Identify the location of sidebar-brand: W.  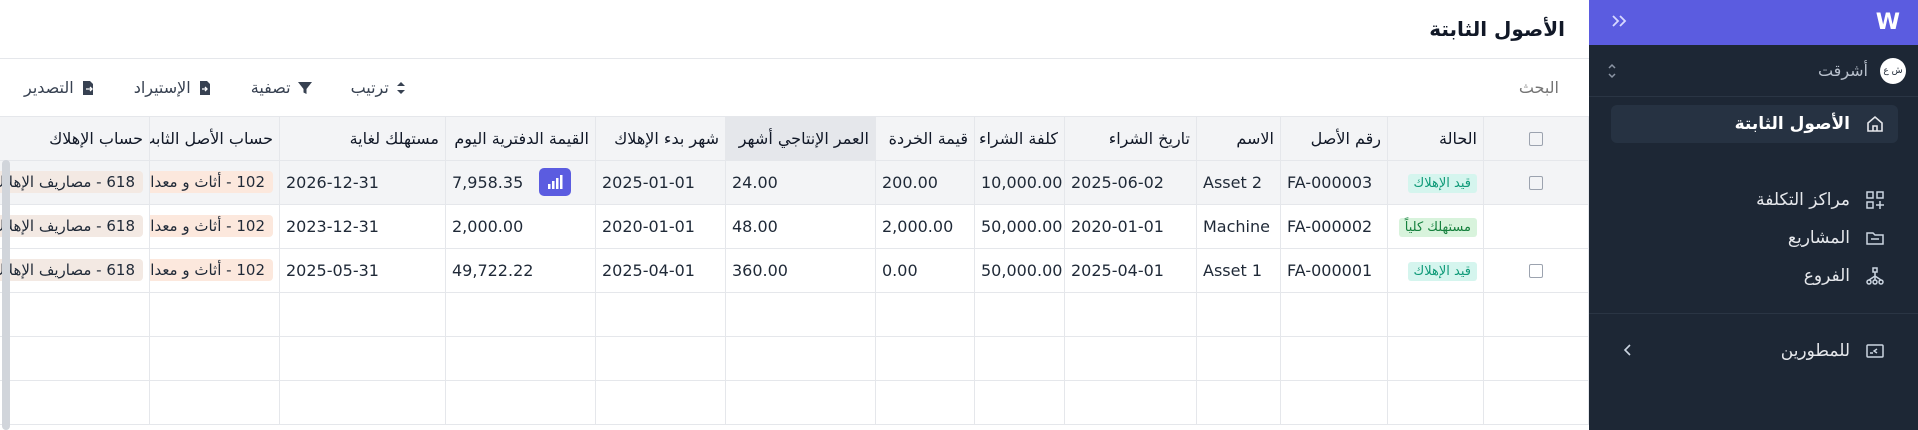
(1753, 22).